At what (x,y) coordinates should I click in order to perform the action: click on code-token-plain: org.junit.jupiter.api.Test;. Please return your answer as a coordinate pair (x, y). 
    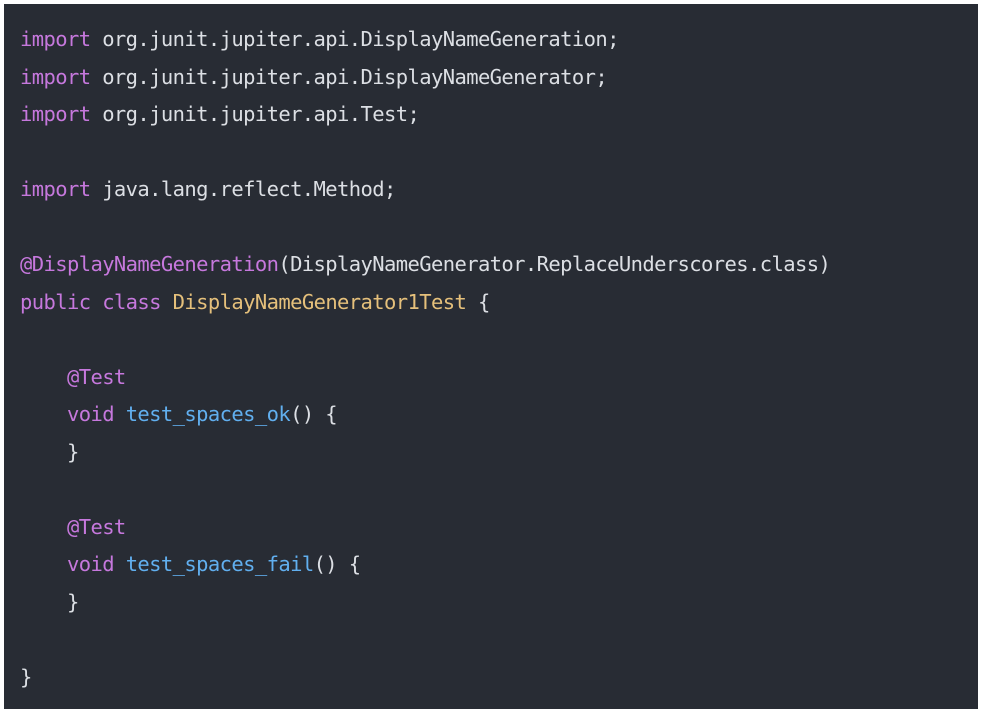
    Looking at the image, I should click on (255, 114).